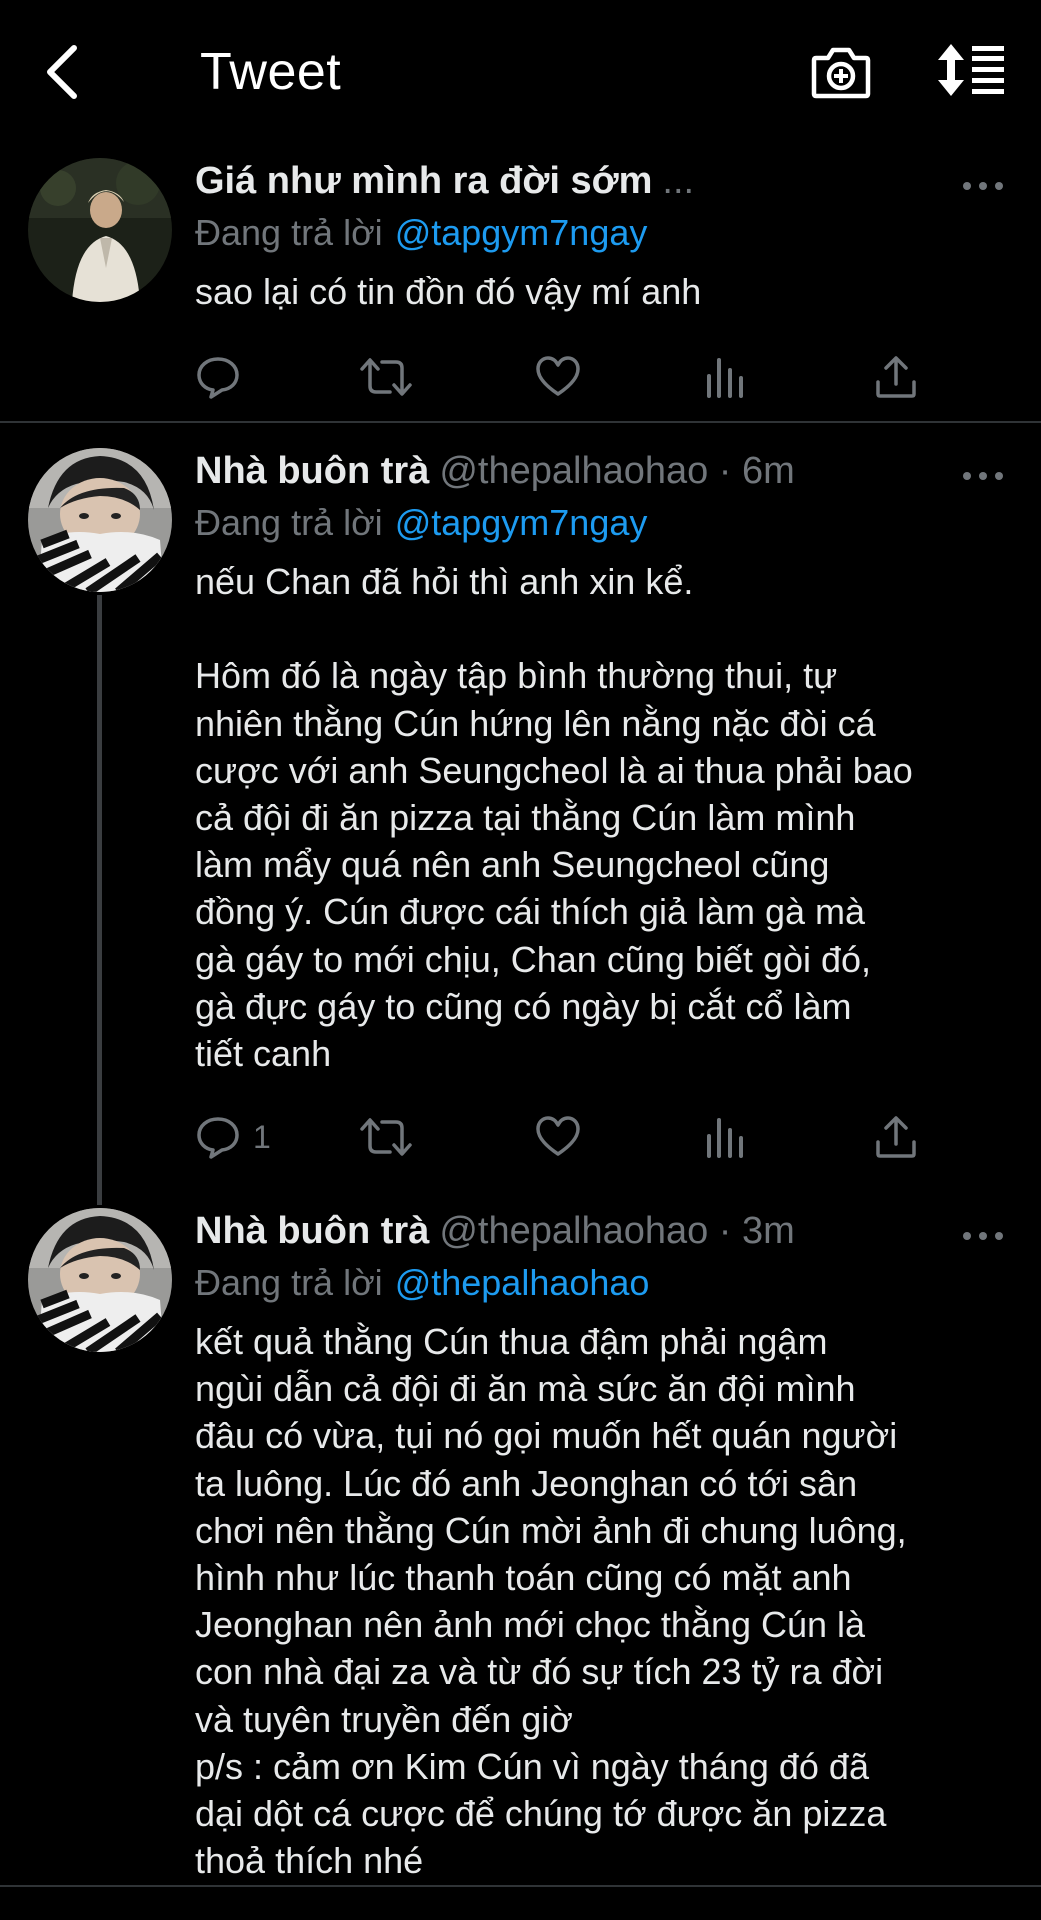 This screenshot has height=1920, width=1041. I want to click on tweet-actions, so click(605, 377).